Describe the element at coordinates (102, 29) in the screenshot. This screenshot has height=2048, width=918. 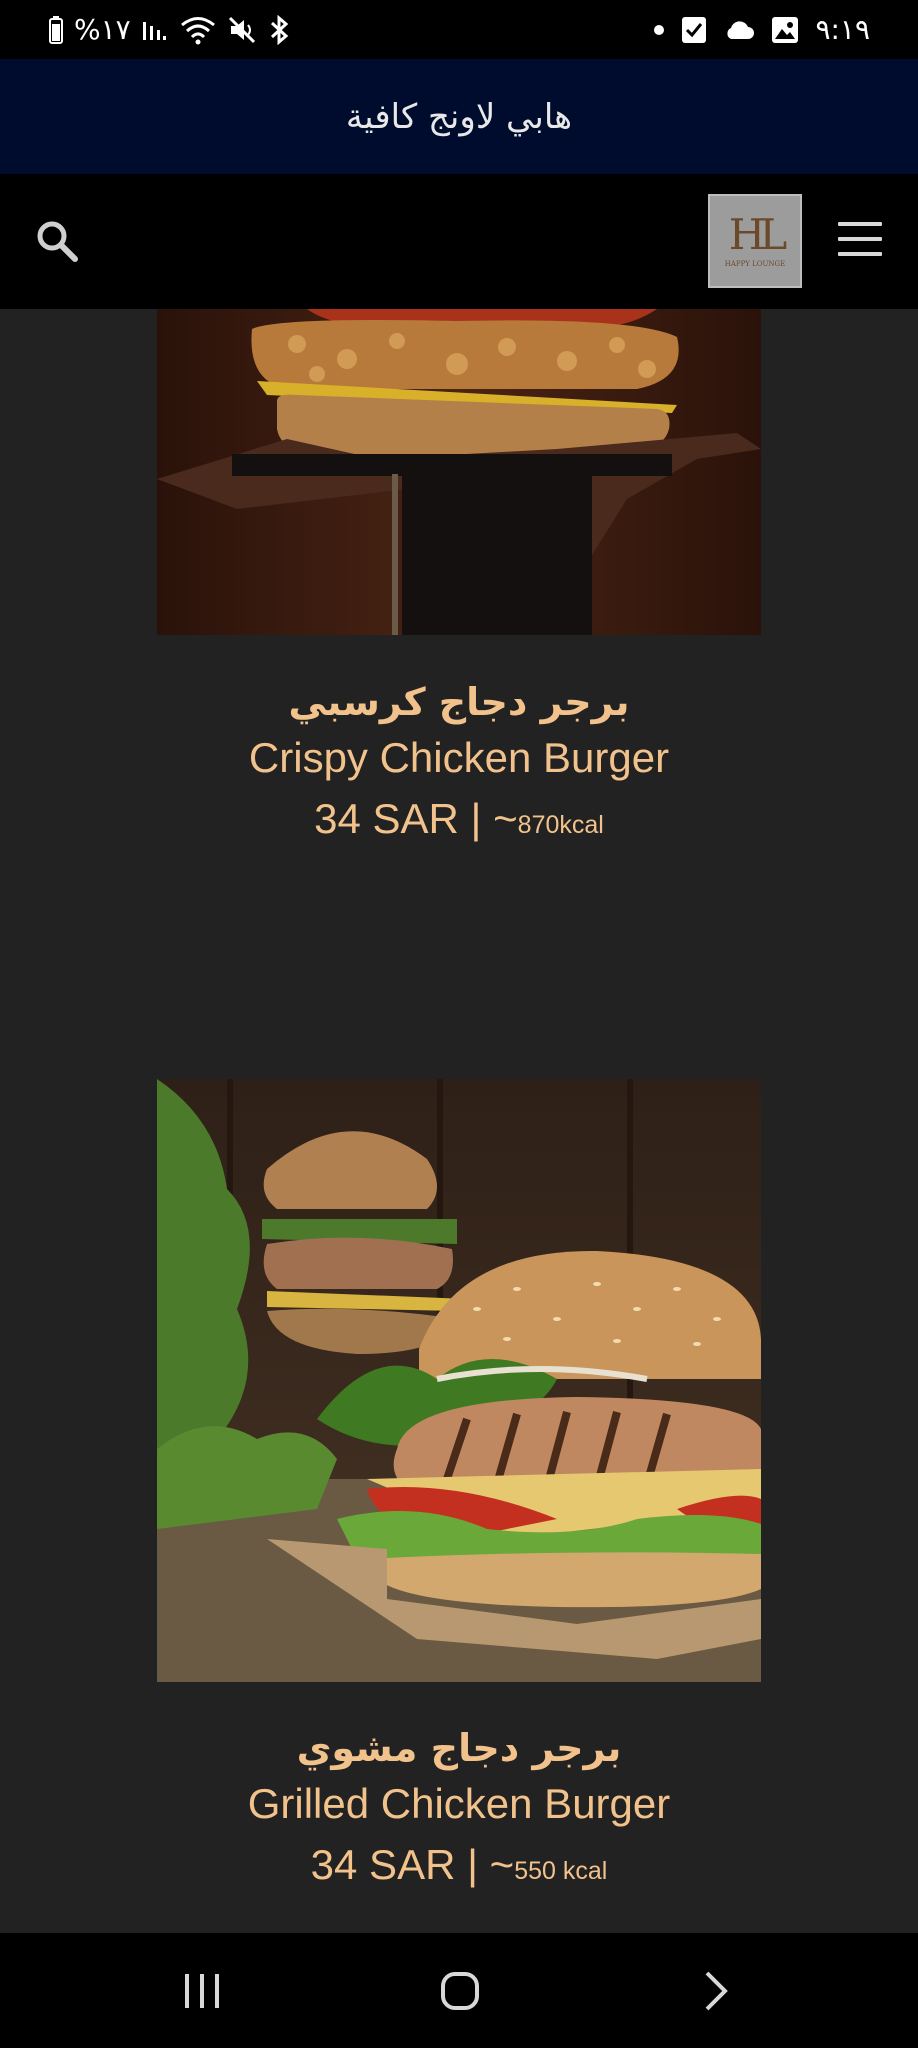
I see `battery-percent: %١٧` at that location.